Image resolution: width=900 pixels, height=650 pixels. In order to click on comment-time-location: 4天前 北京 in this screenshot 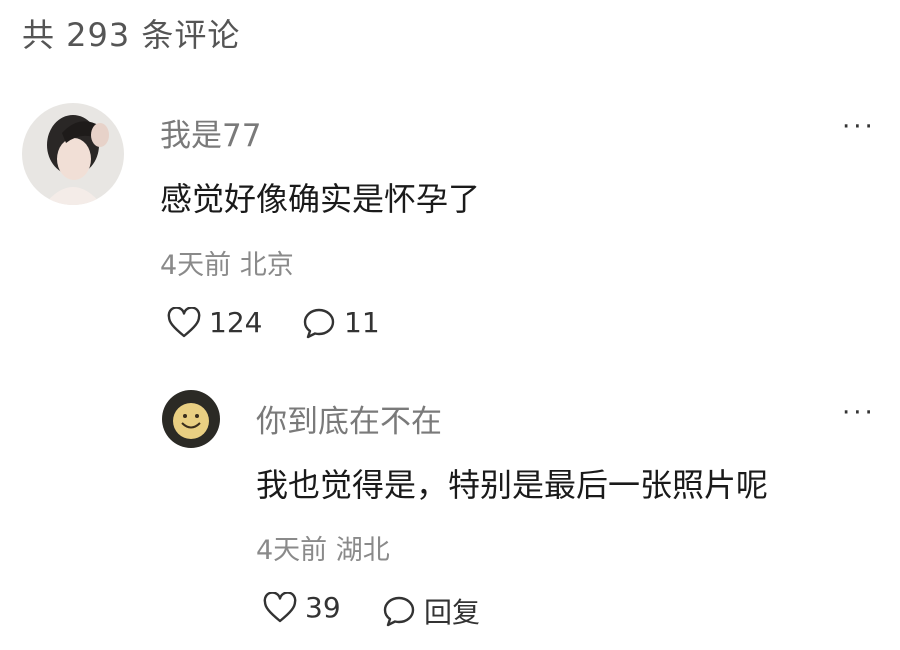, I will do `click(227, 265)`.